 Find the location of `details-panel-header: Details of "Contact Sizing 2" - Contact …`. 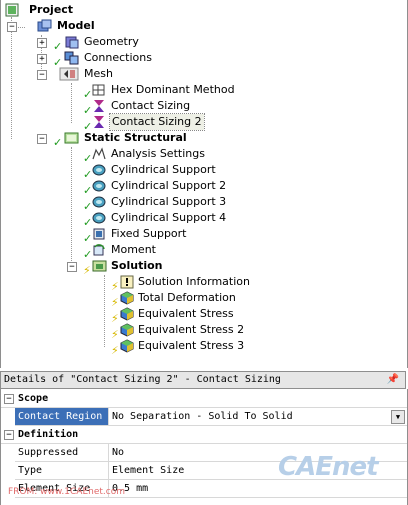

details-panel-header: Details of "Contact Sizing 2" - Contact … is located at coordinates (203, 380).